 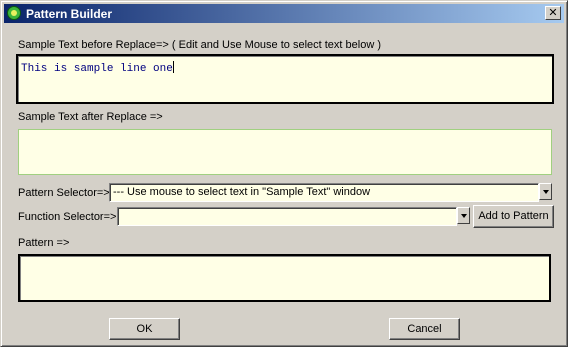 I want to click on title-bar: Pattern Builder ✕, so click(x=284, y=13).